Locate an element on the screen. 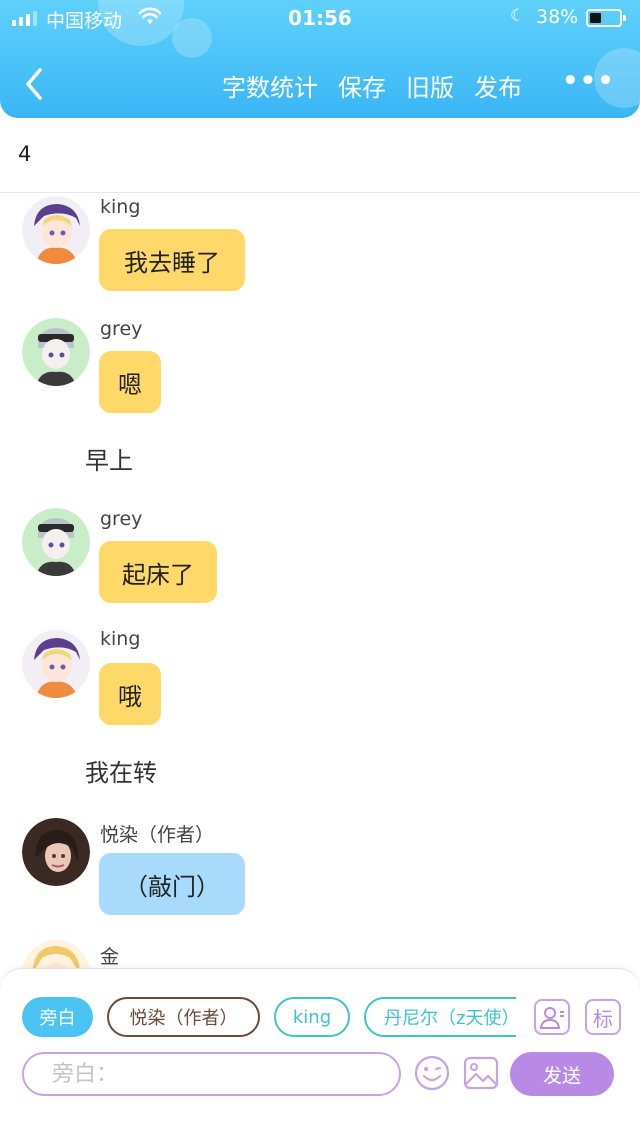 This screenshot has height=1139, width=640. publish-button: 发布 is located at coordinates (498, 85).